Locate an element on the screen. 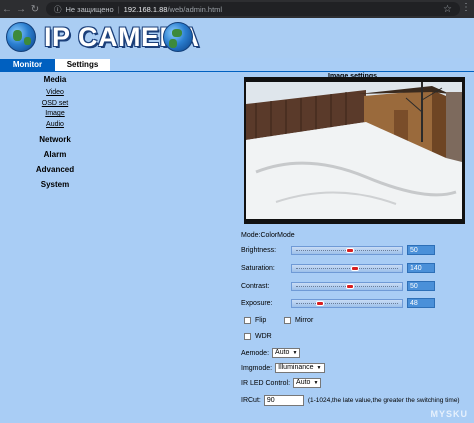  ir-led-label: IR LED Control: is located at coordinates (266, 383).